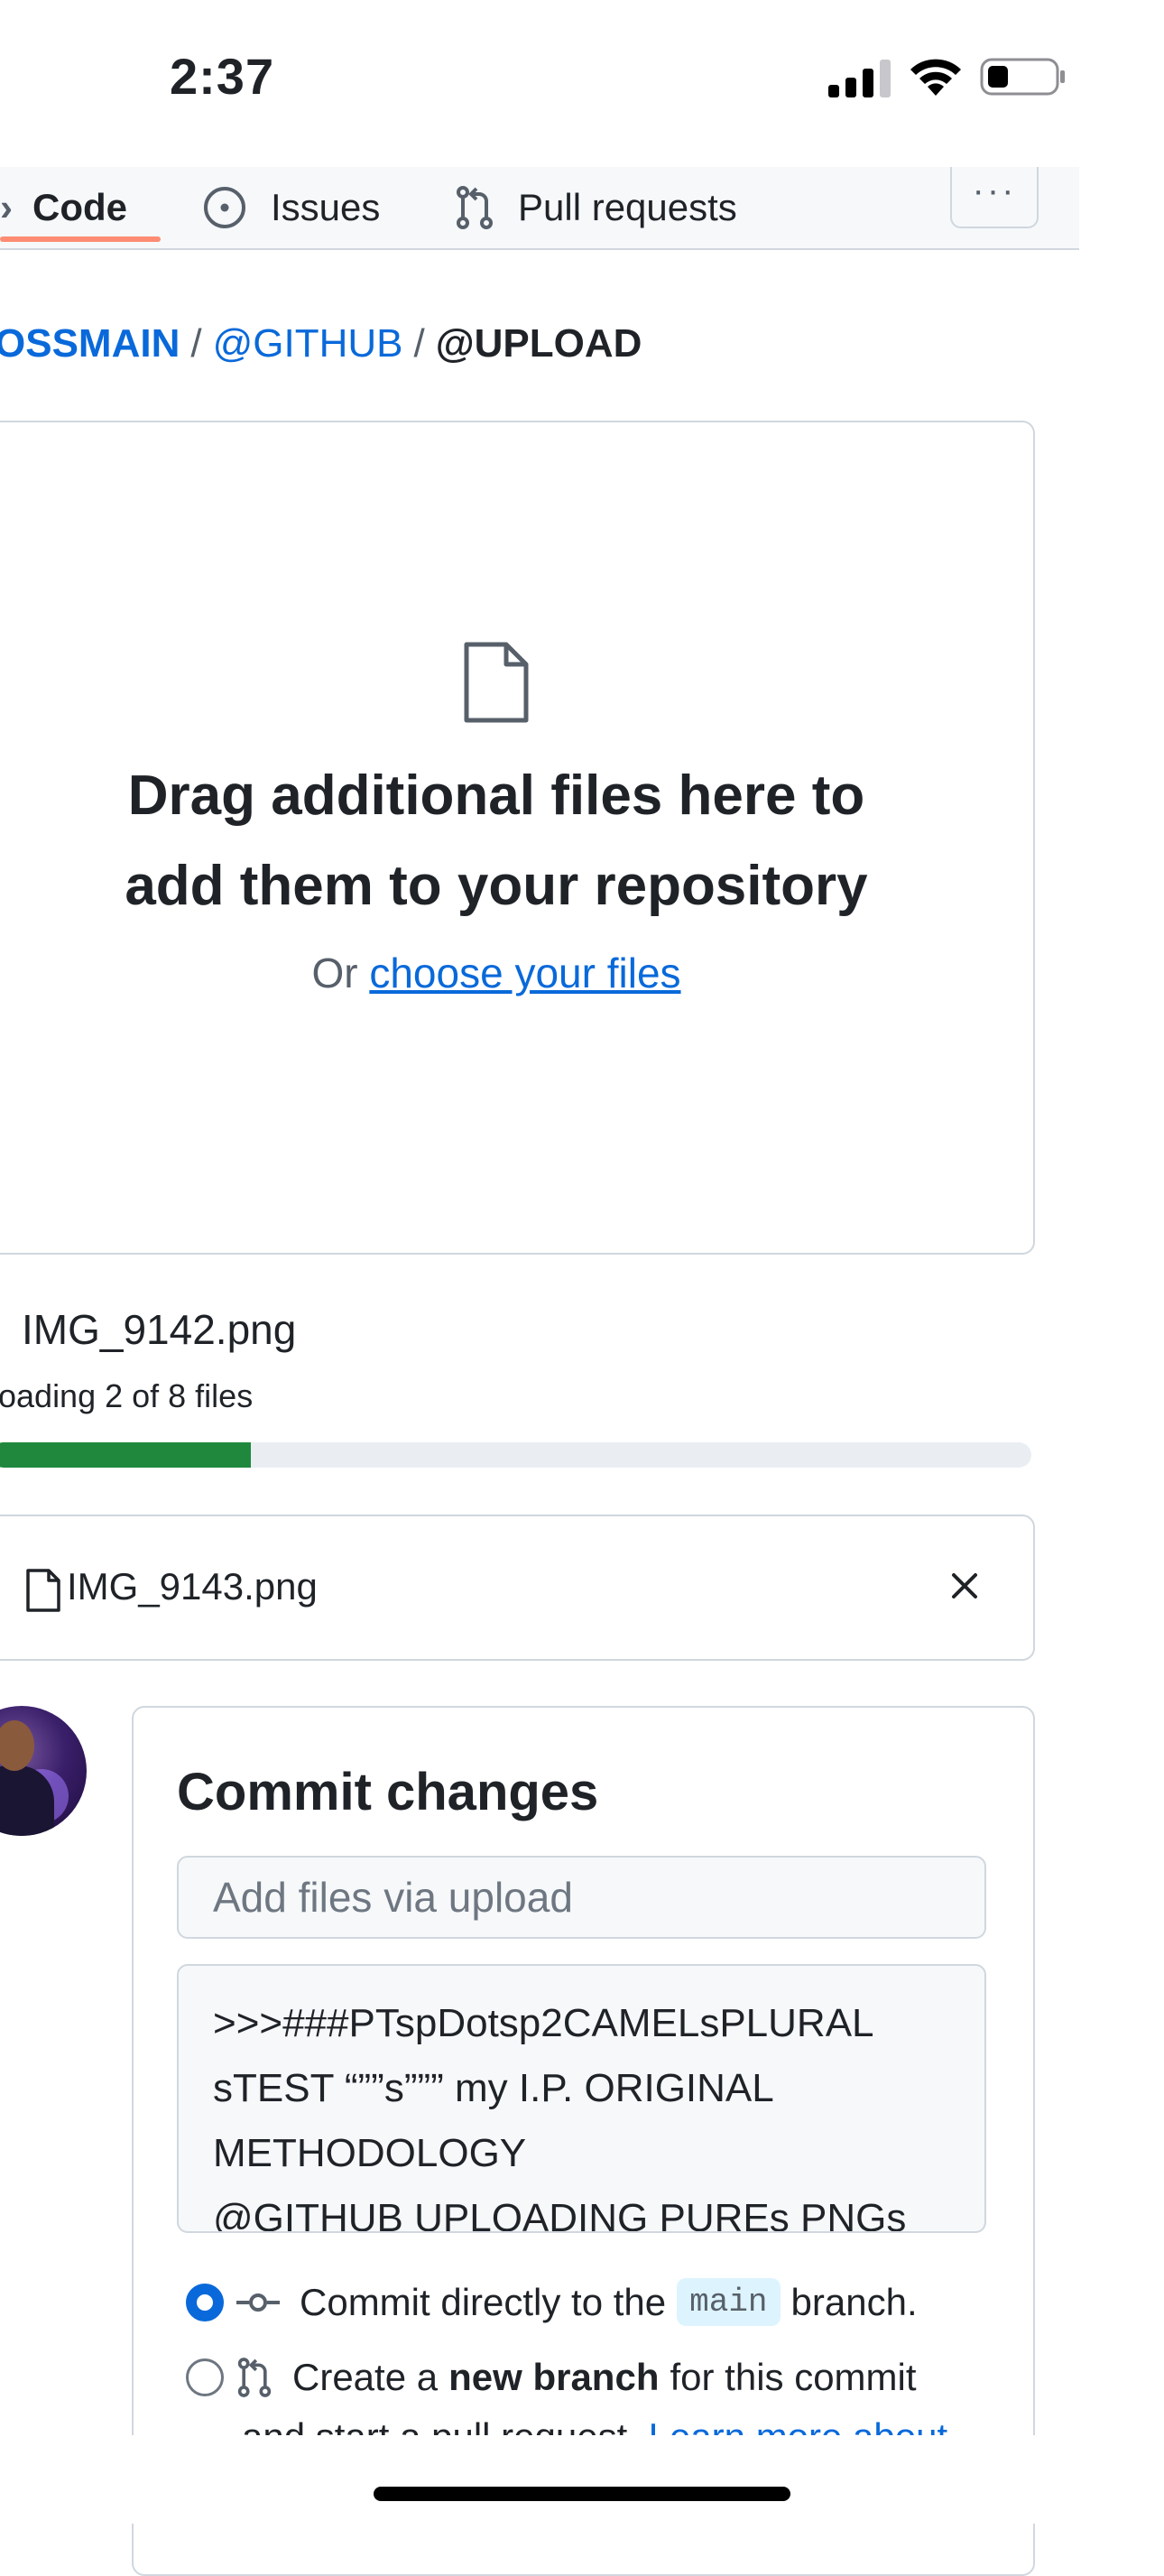 The width and height of the screenshot is (1164, 2576). I want to click on commit-new-branch-option: Create a new branch for this commit, so click(551, 2377).